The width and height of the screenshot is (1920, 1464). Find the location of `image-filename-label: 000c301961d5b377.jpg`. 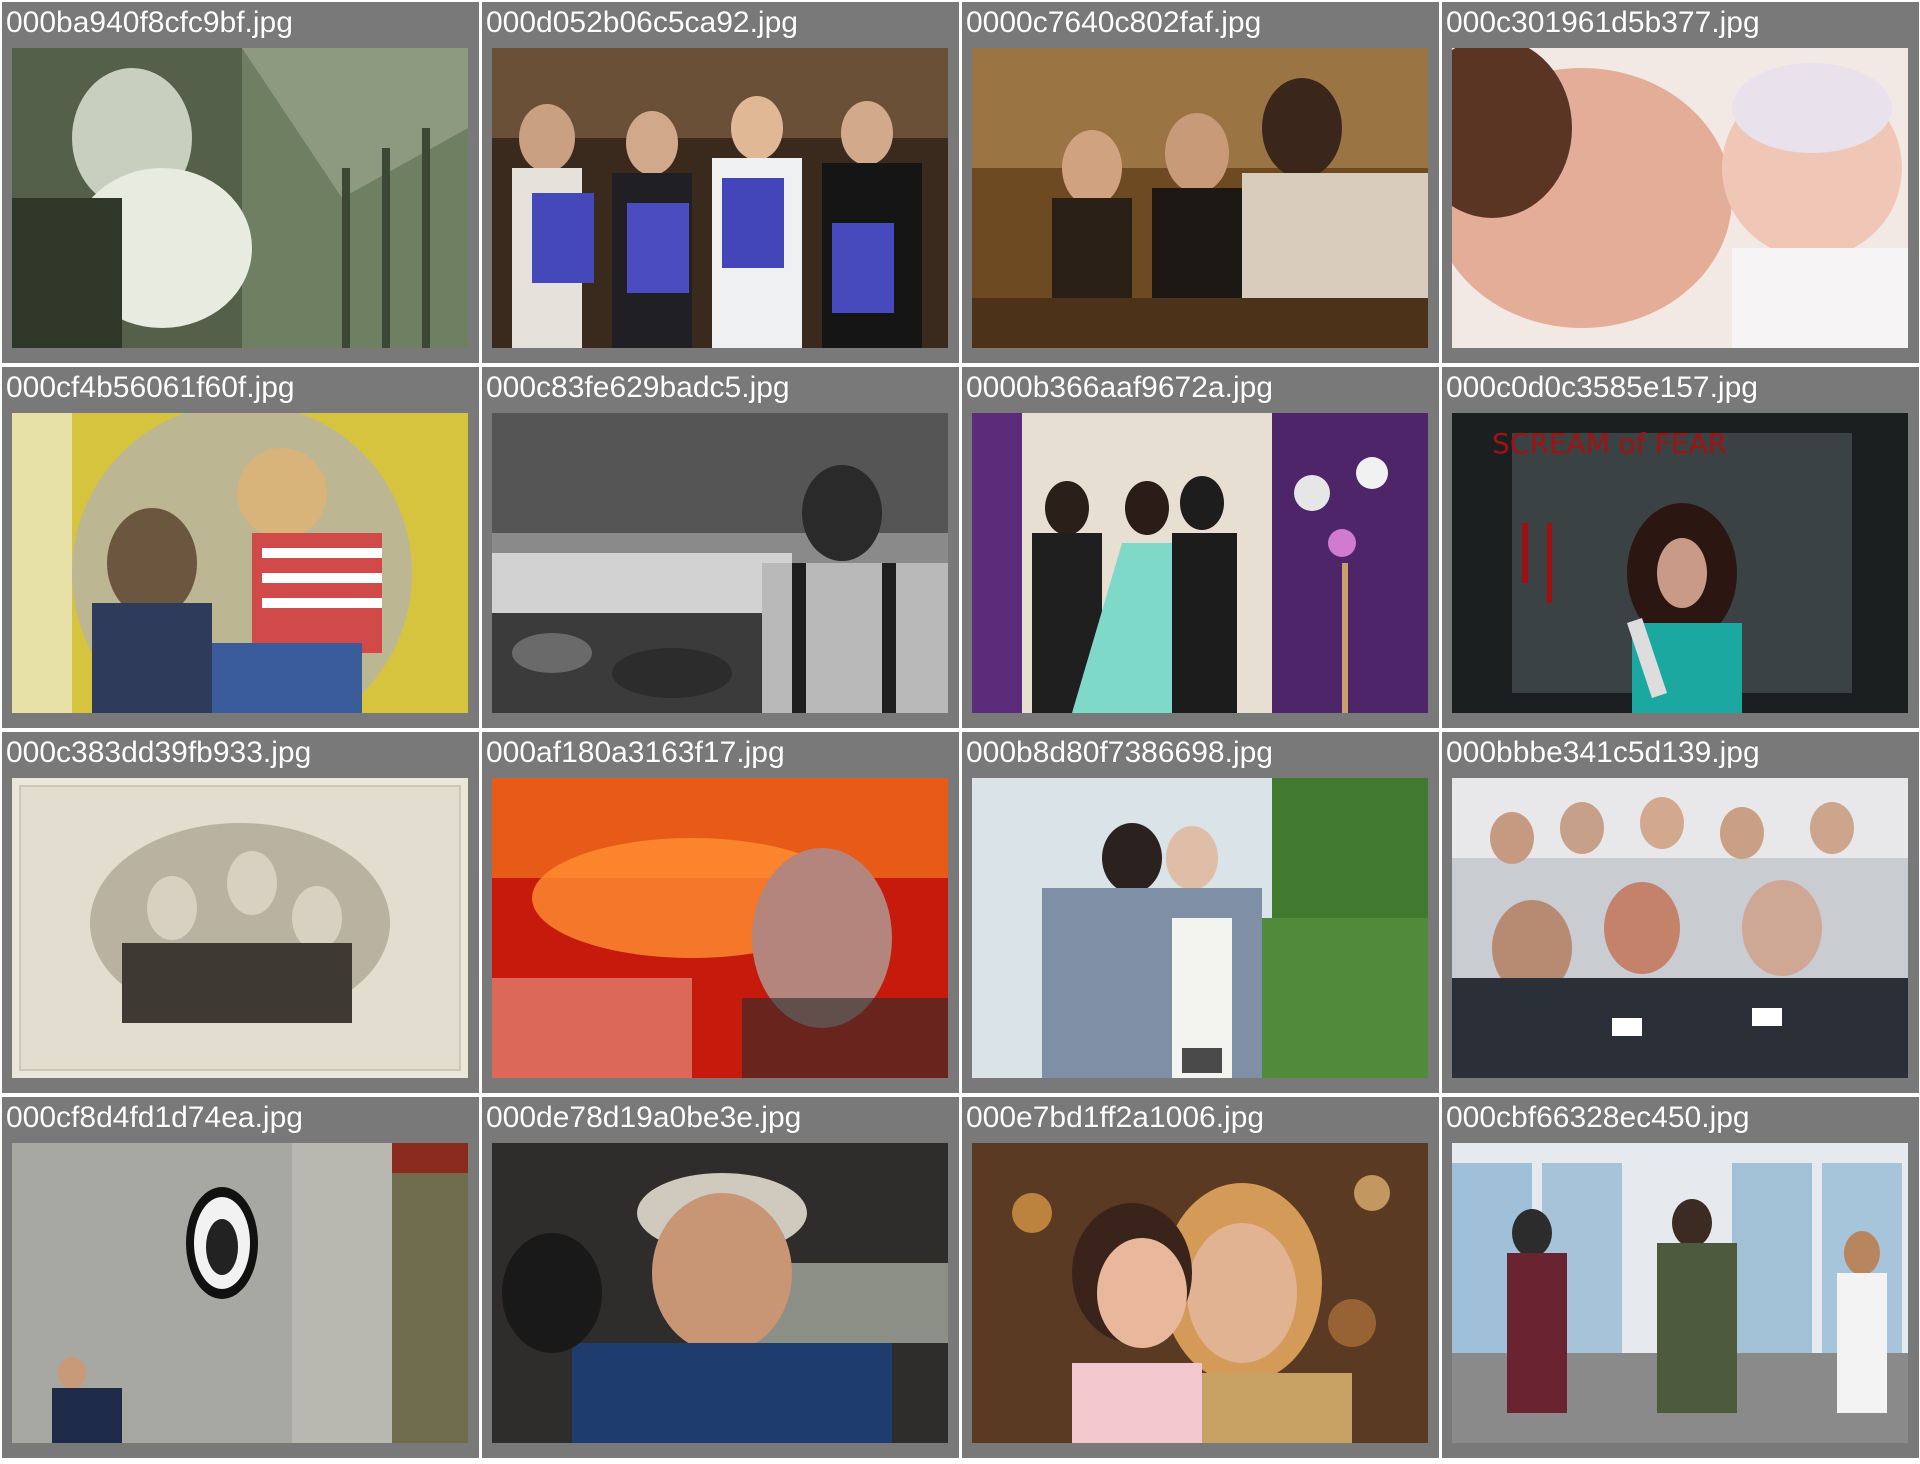

image-filename-label: 000c301961d5b377.jpg is located at coordinates (1603, 22).